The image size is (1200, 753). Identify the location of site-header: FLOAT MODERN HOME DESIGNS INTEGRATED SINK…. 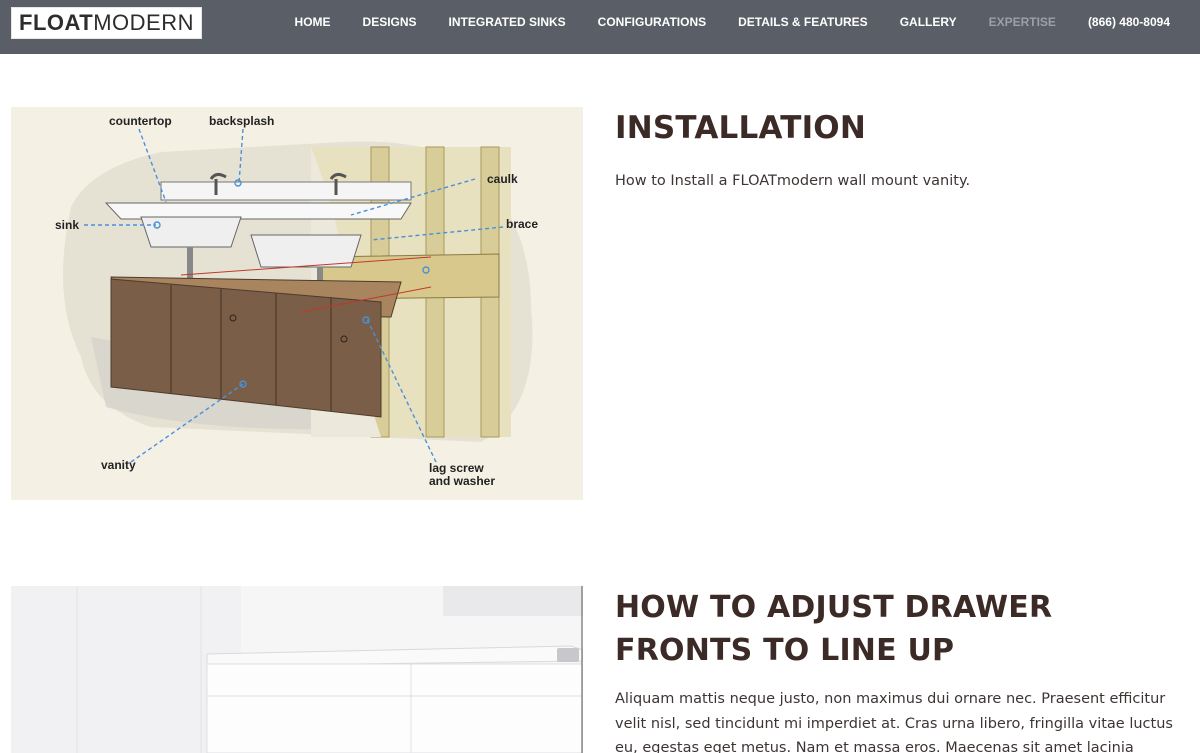
(600, 27).